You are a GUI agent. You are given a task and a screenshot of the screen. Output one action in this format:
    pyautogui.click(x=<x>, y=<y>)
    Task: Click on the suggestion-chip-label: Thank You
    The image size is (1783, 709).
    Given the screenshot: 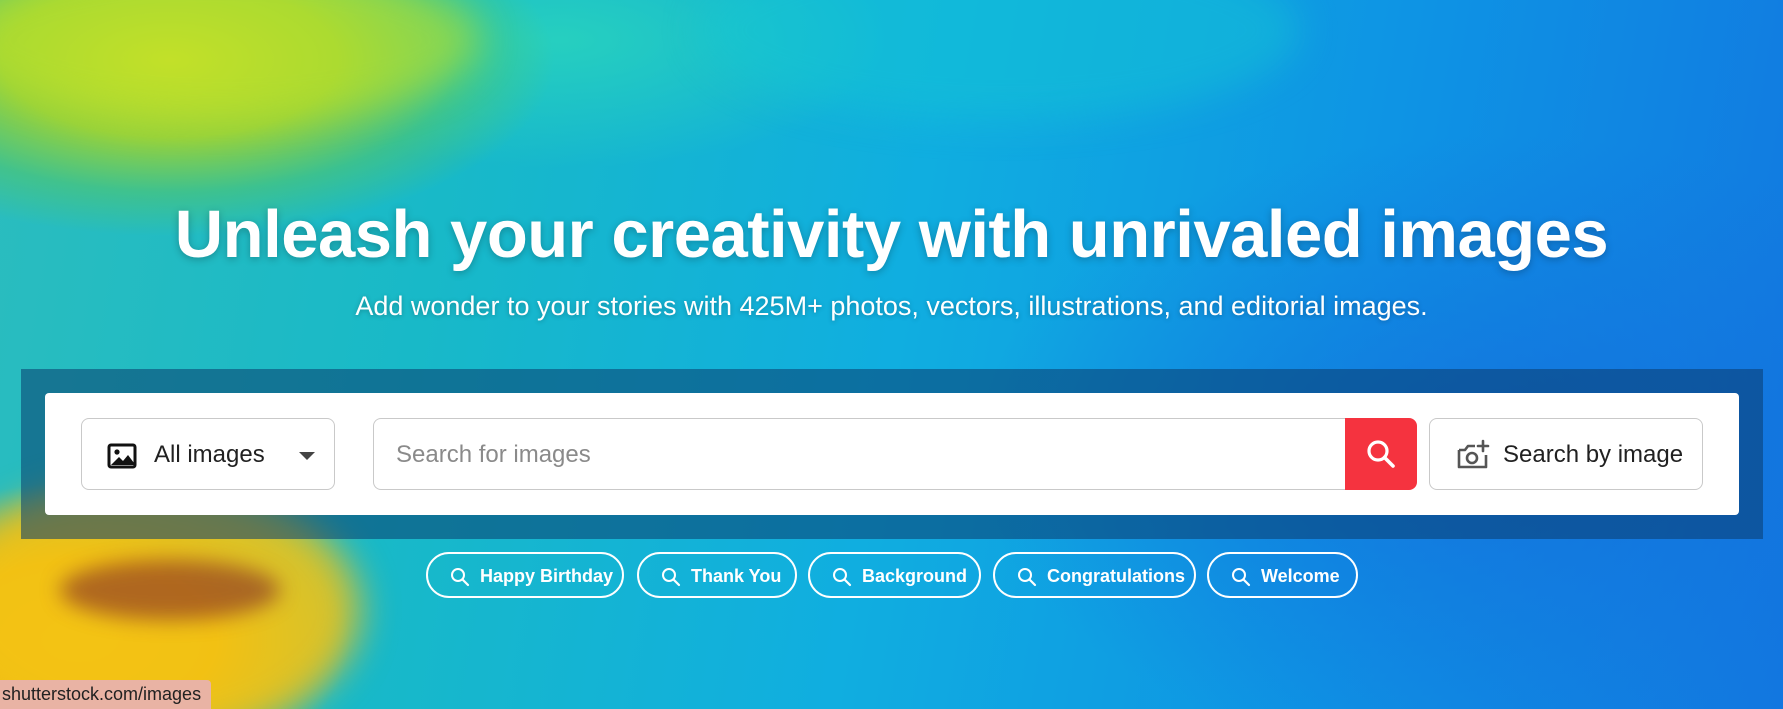 What is the action you would take?
    pyautogui.click(x=736, y=576)
    